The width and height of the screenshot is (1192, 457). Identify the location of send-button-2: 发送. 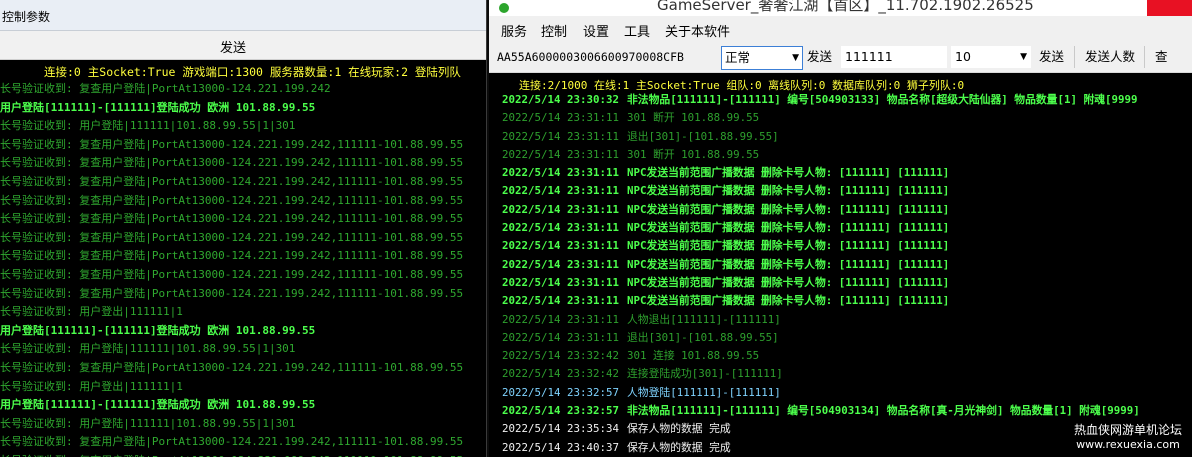
(1051, 57).